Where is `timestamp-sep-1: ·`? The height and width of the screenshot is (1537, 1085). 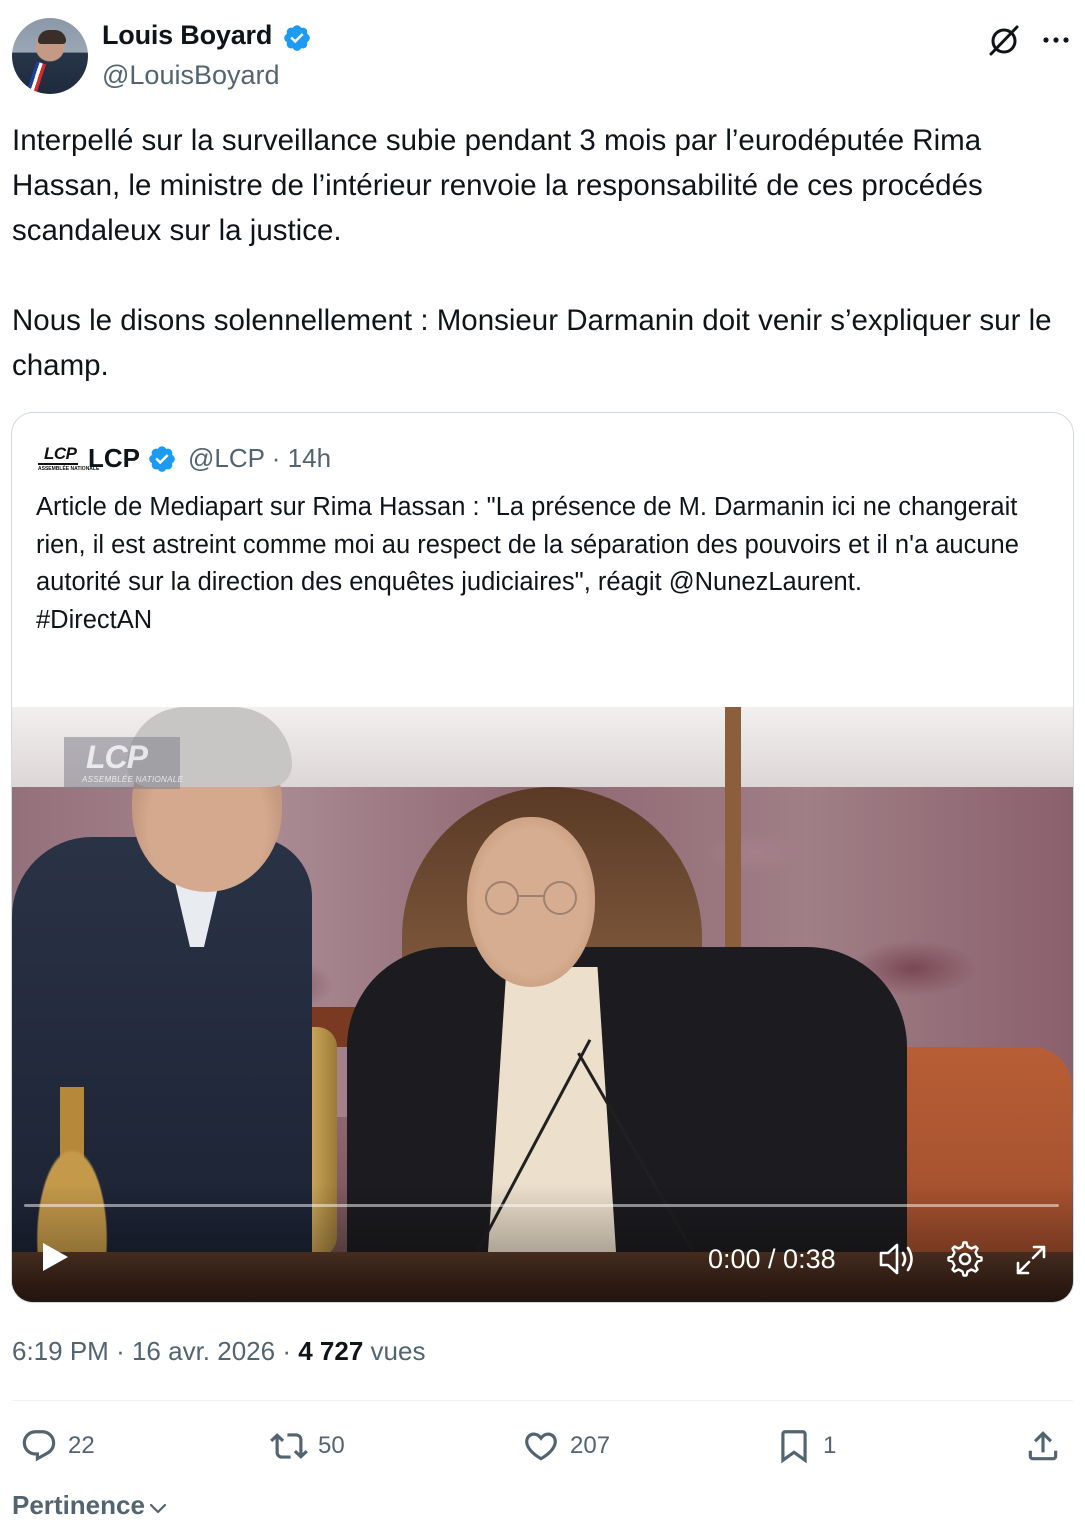
timestamp-sep-1: · is located at coordinates (120, 1351).